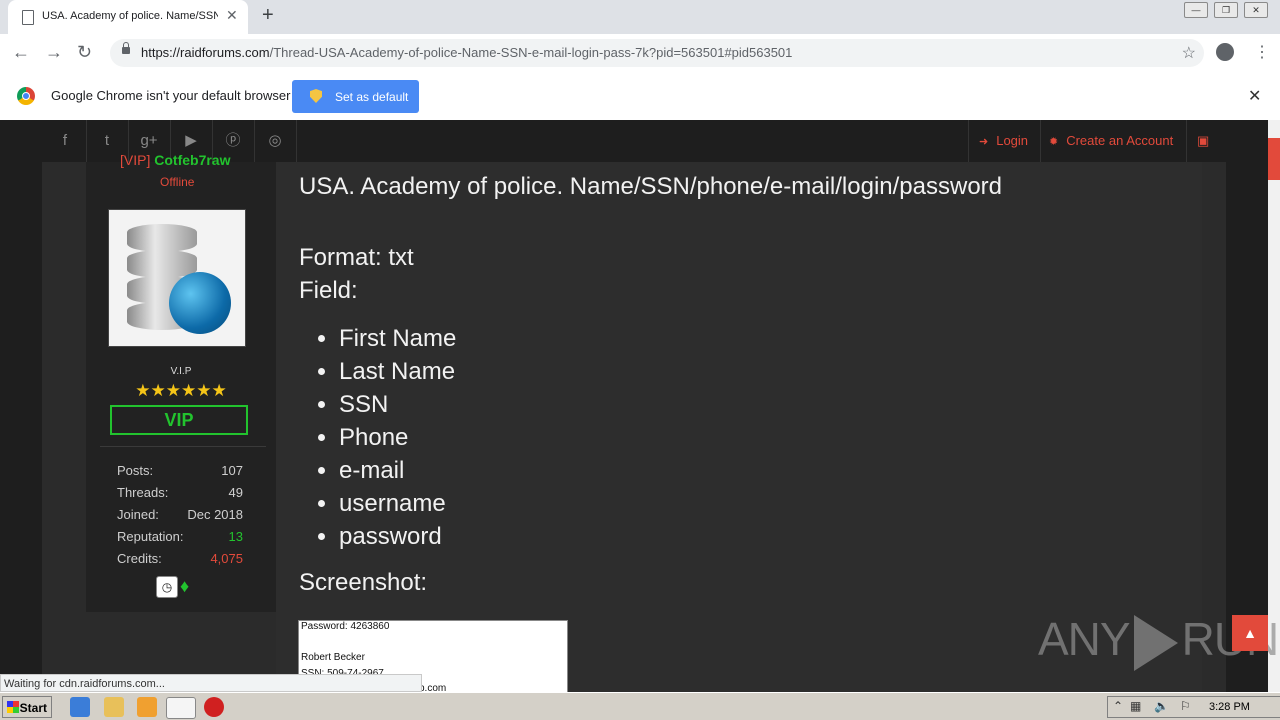 This screenshot has width=1280, height=720. I want to click on chrome-taskbar-icon, so click(181, 708).